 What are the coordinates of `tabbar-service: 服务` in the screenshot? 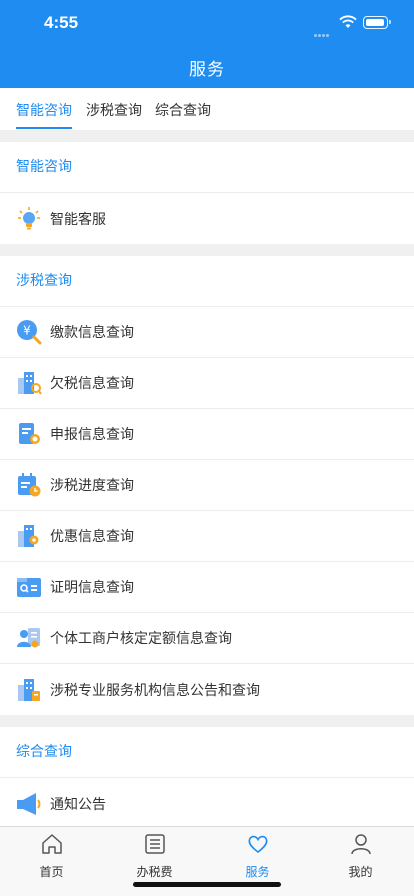 It's located at (257, 856).